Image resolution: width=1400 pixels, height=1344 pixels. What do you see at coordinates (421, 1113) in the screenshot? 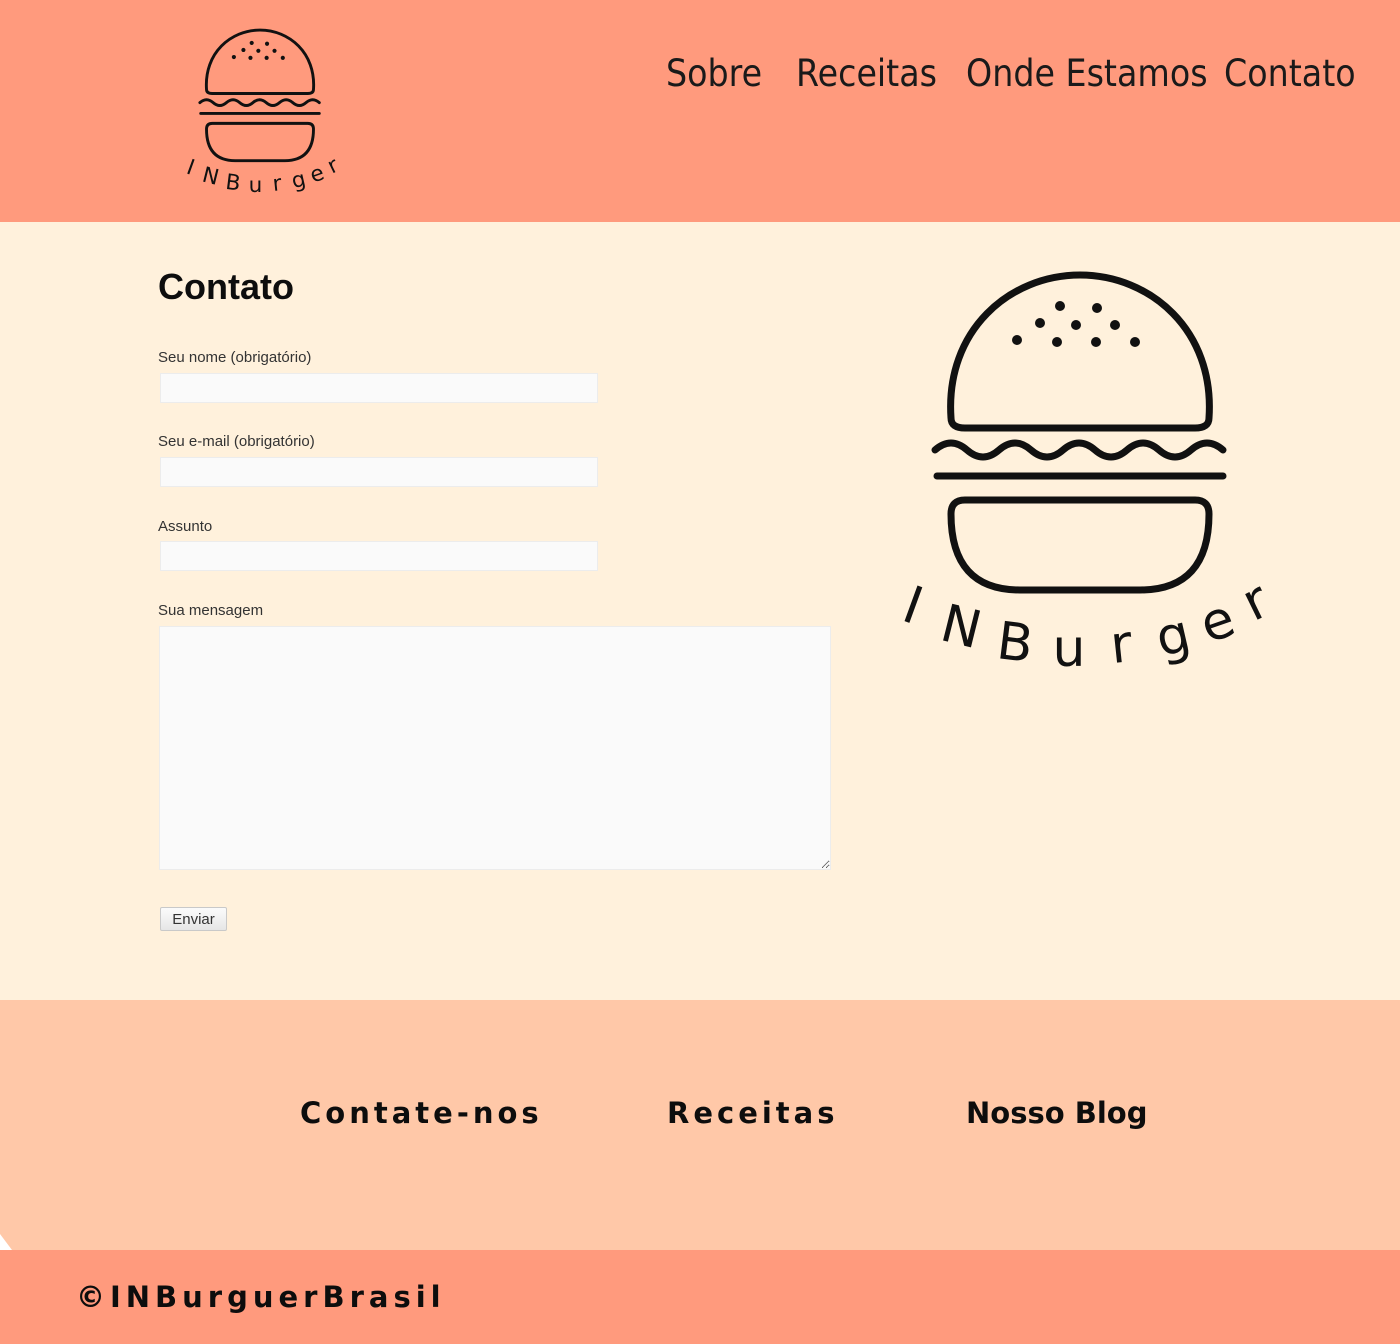
I see `footer-link-contate-nos: Contate-nos` at bounding box center [421, 1113].